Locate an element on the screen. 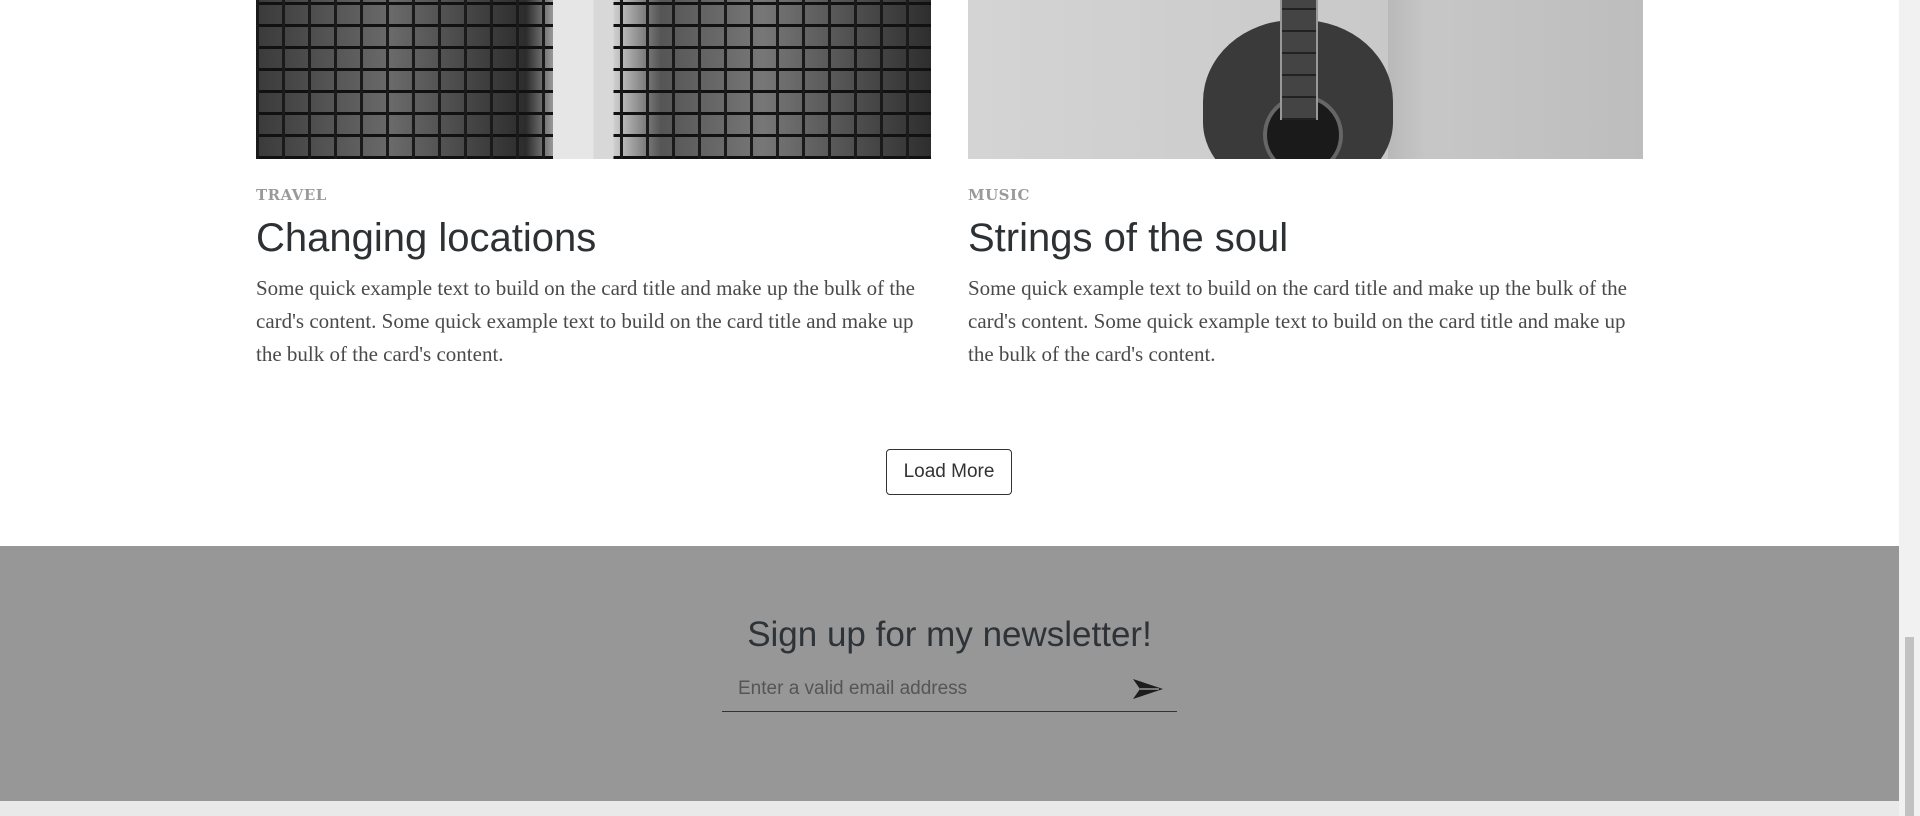 This screenshot has width=1920, height=816. scrollbar-thumb is located at coordinates (1909, 726).